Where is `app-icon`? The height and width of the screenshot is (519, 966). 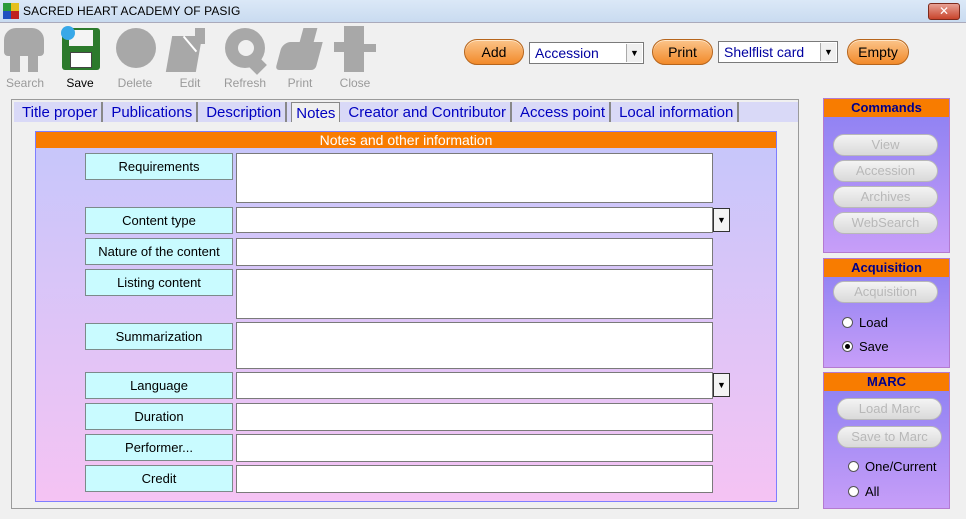 app-icon is located at coordinates (11, 11).